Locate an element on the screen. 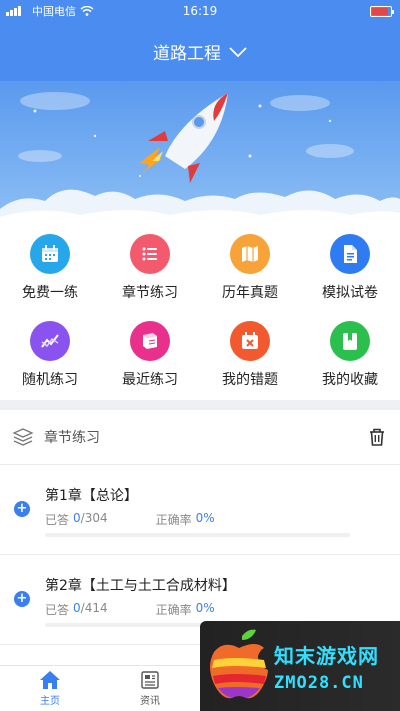 The height and width of the screenshot is (711, 400). chevron-down-icon is located at coordinates (238, 51).